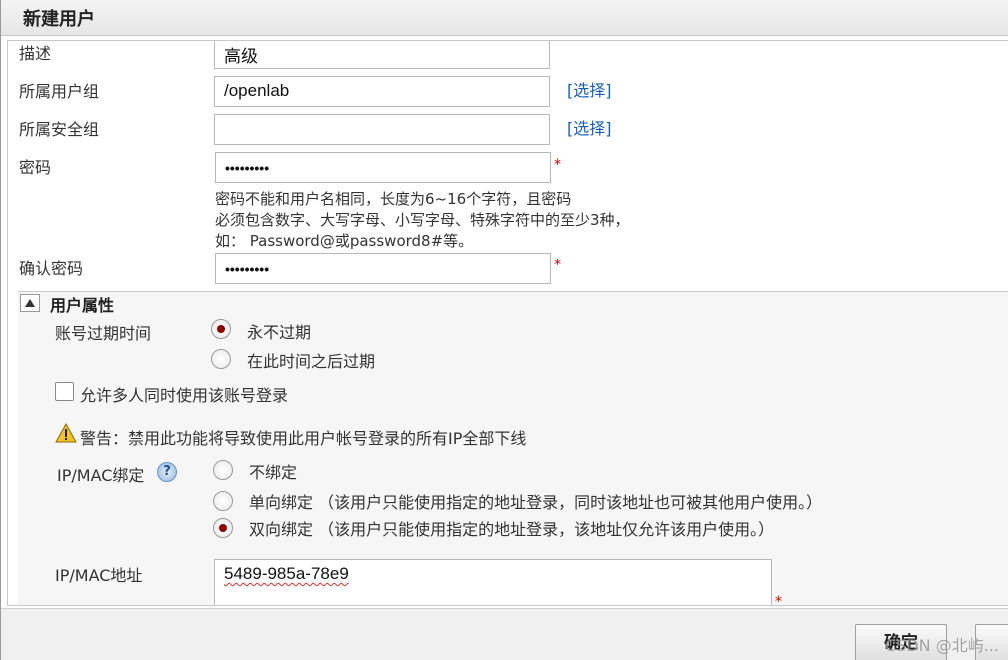 The image size is (1008, 660). What do you see at coordinates (311, 360) in the screenshot?
I see `radio-expire-after-label: 在此时间之后过期` at bounding box center [311, 360].